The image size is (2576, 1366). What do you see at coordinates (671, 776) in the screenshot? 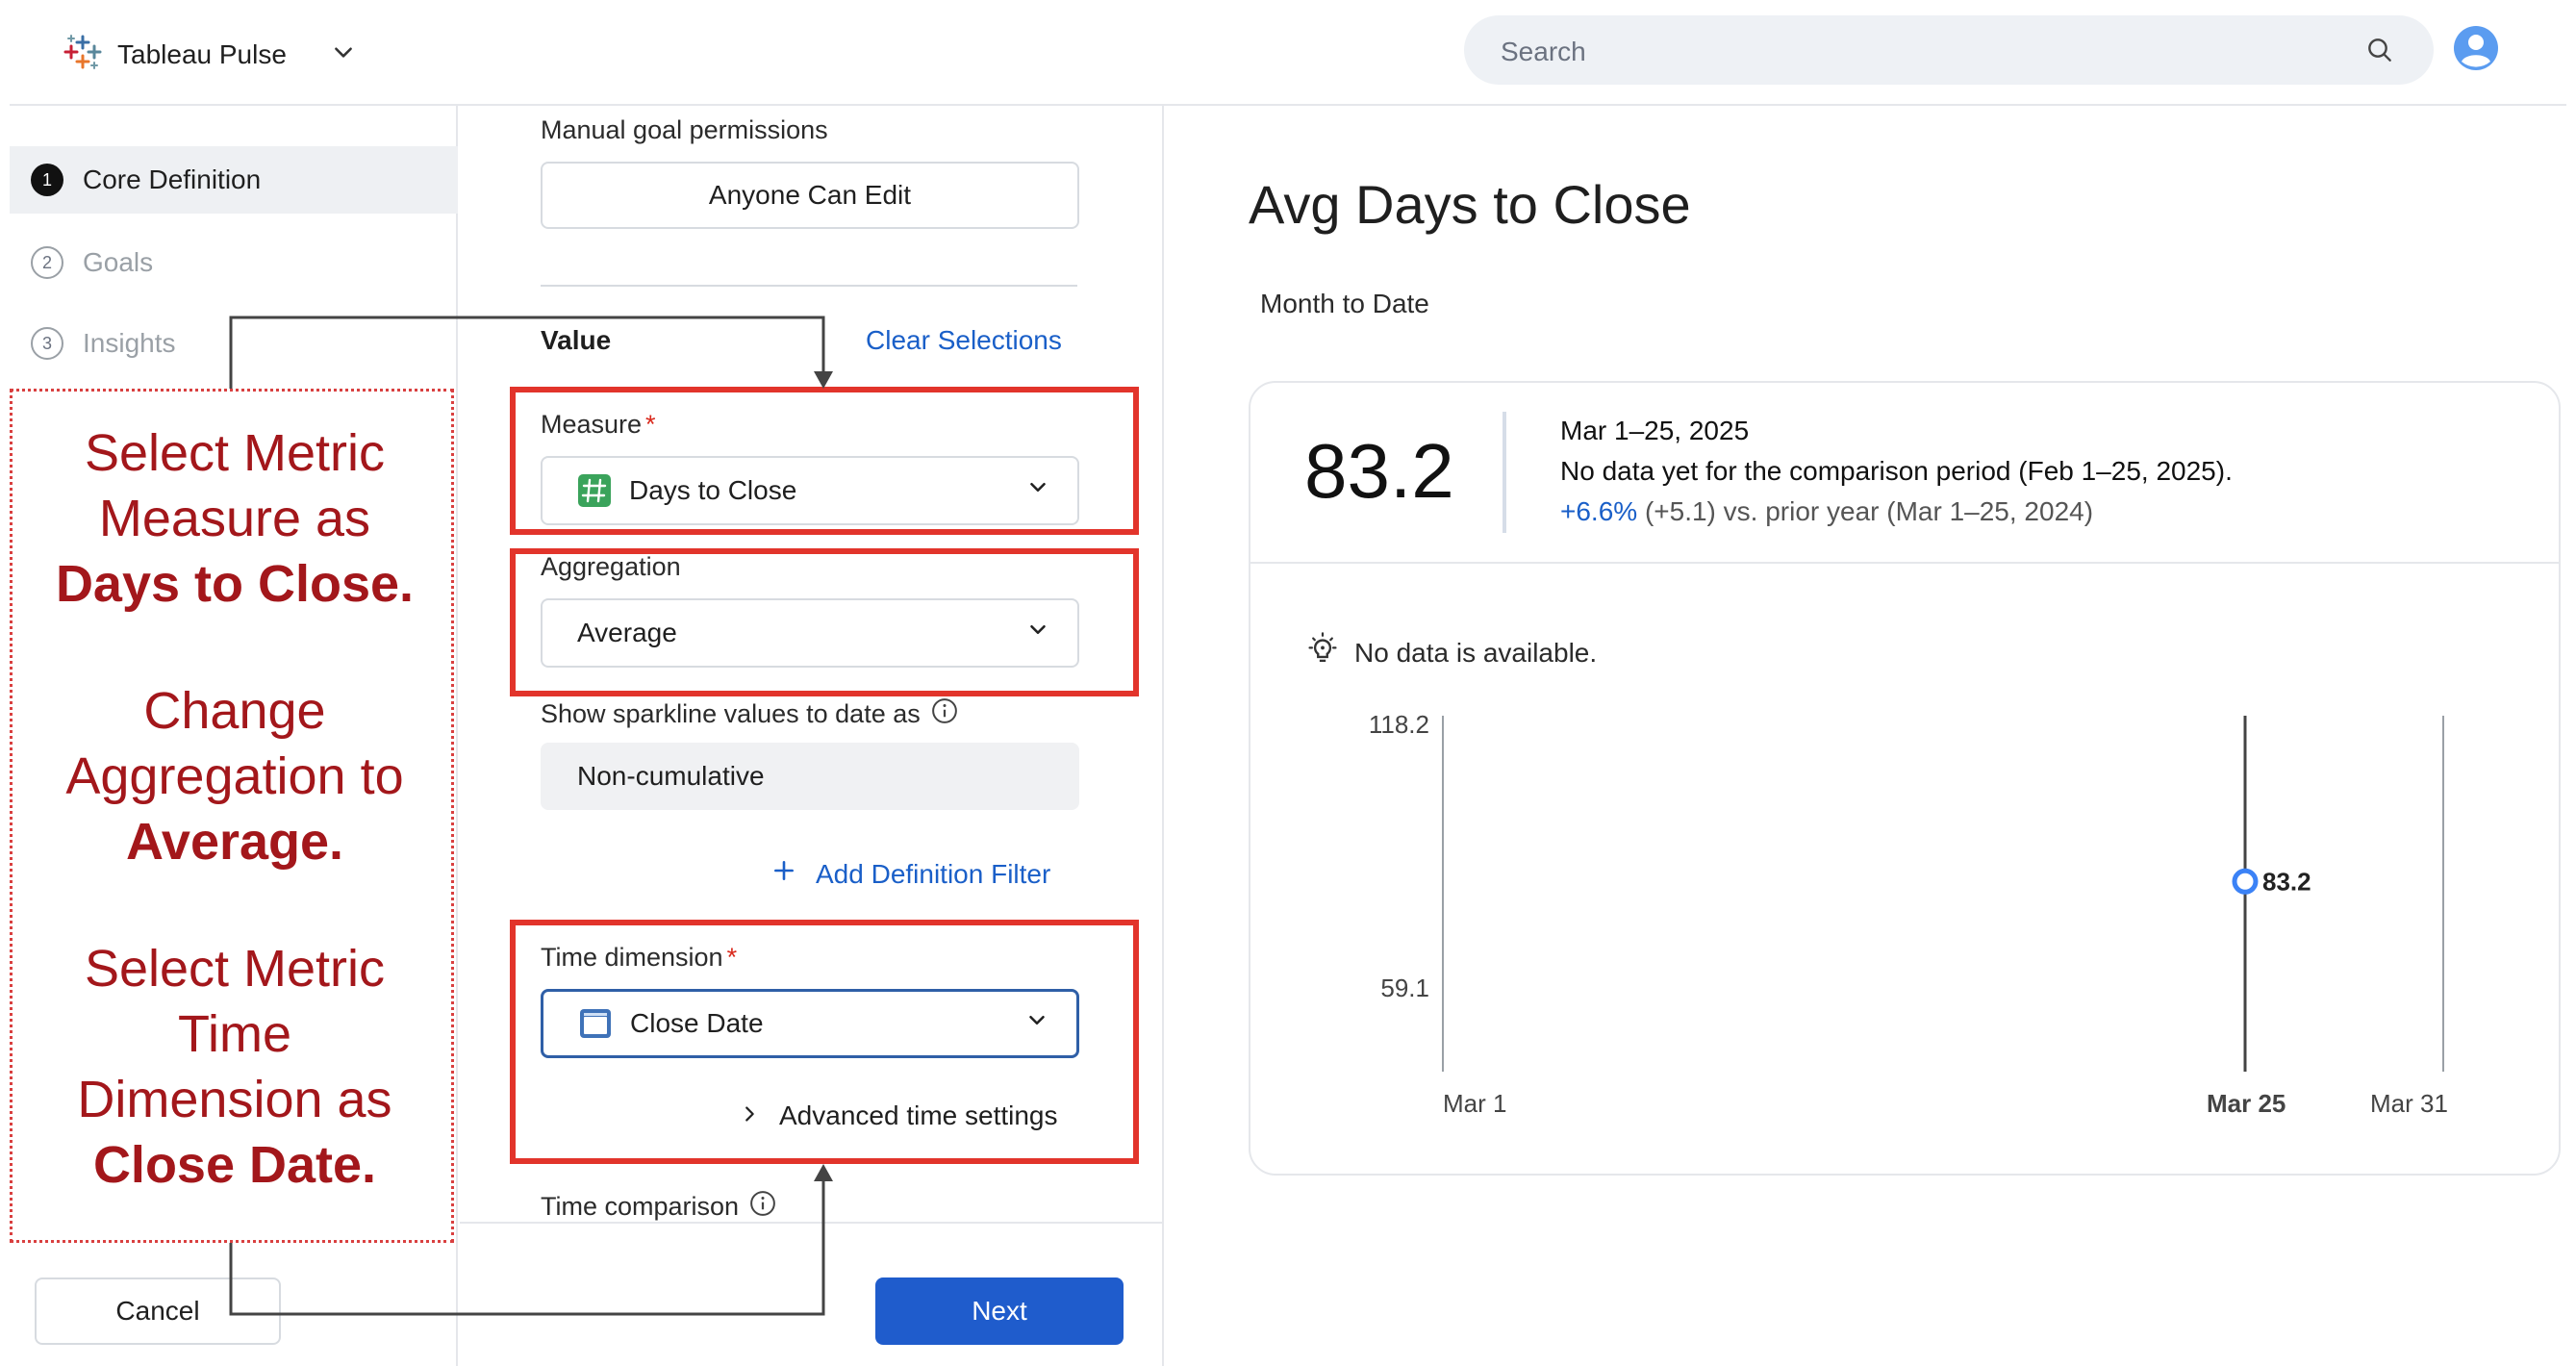
I see `sparkline-value: Non-cumulative` at bounding box center [671, 776].